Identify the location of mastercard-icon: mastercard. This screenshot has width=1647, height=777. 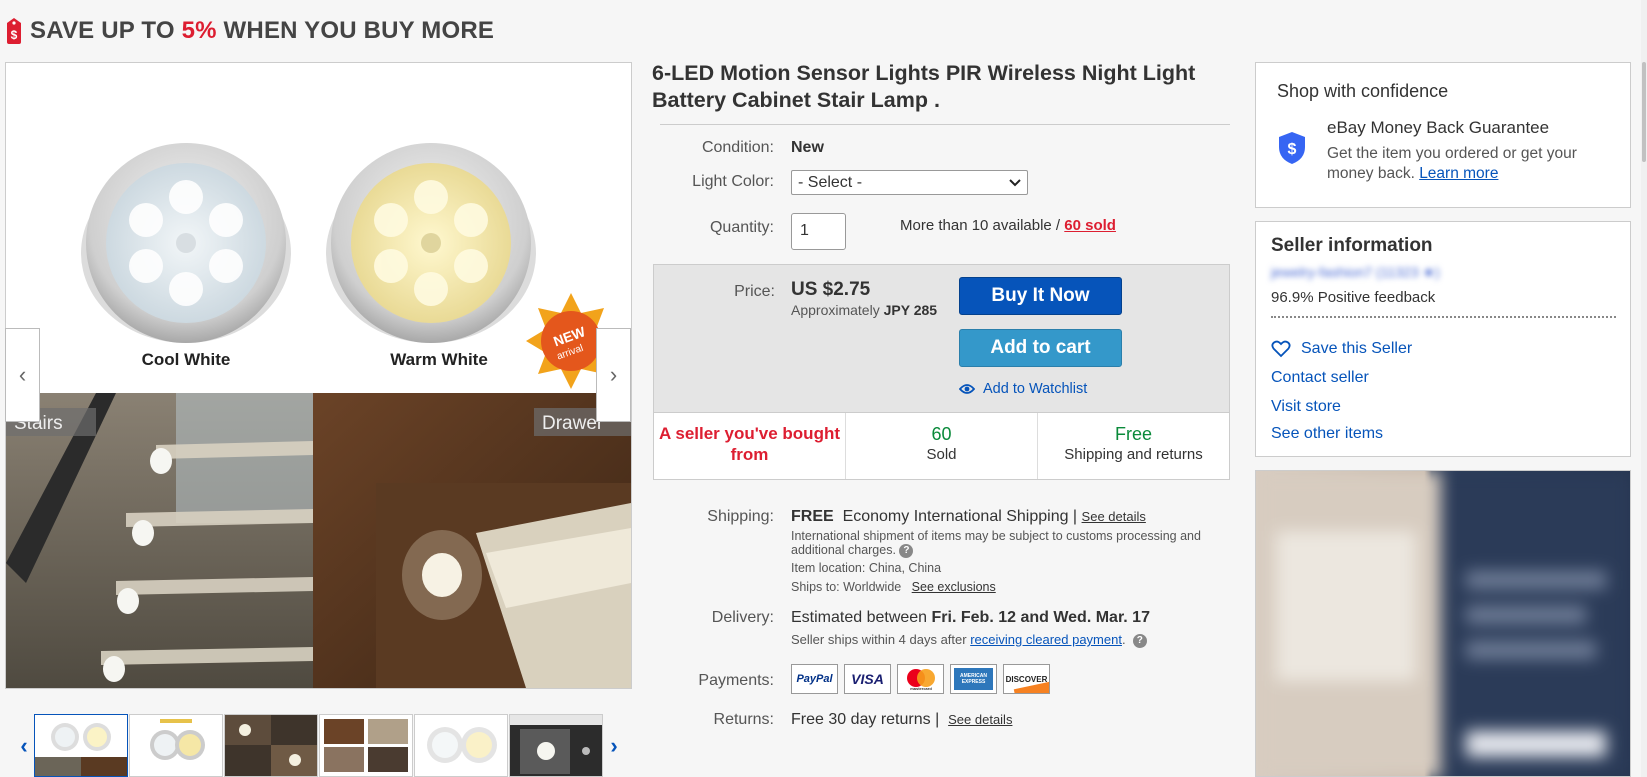
(920, 679).